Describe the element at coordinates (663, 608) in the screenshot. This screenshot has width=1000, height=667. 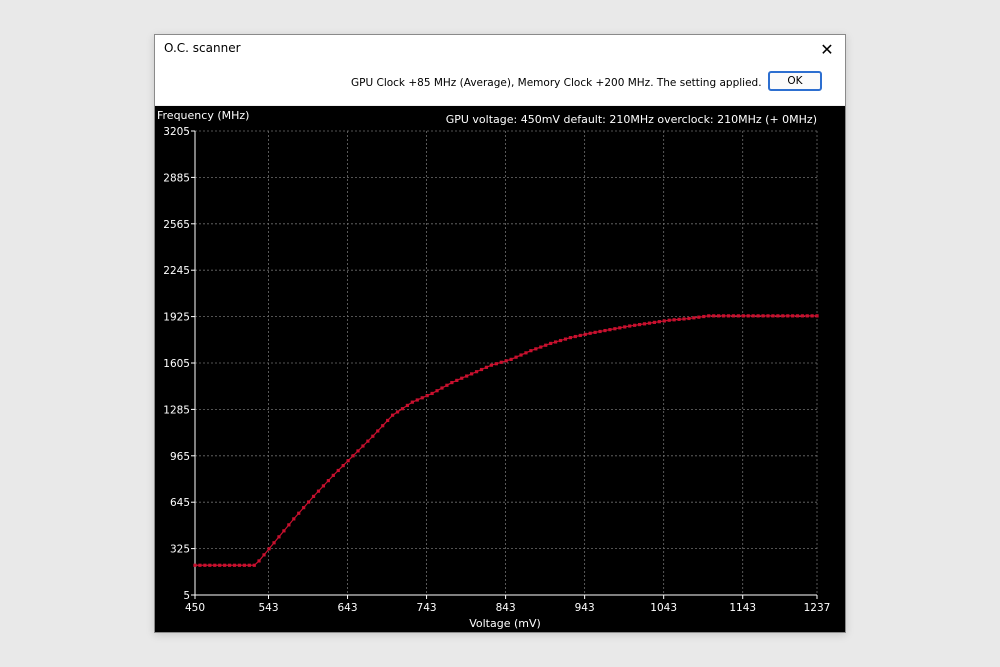
I see `x-tick-label: 1043` at that location.